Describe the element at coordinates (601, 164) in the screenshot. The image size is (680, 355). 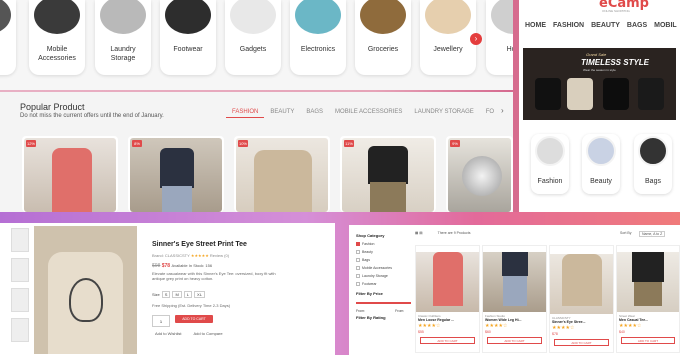
I see `category-circle-beauty: Beauty` at that location.